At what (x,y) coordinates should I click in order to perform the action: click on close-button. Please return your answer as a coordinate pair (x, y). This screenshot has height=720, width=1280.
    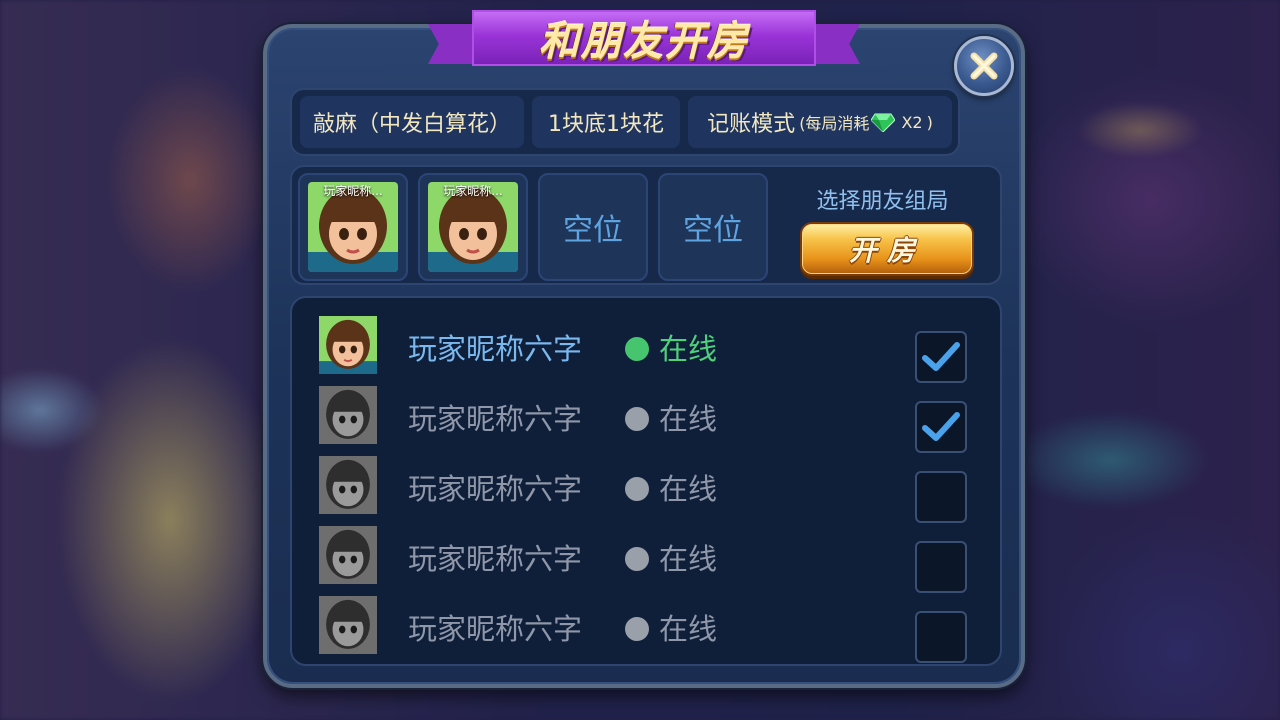
    Looking at the image, I should click on (984, 66).